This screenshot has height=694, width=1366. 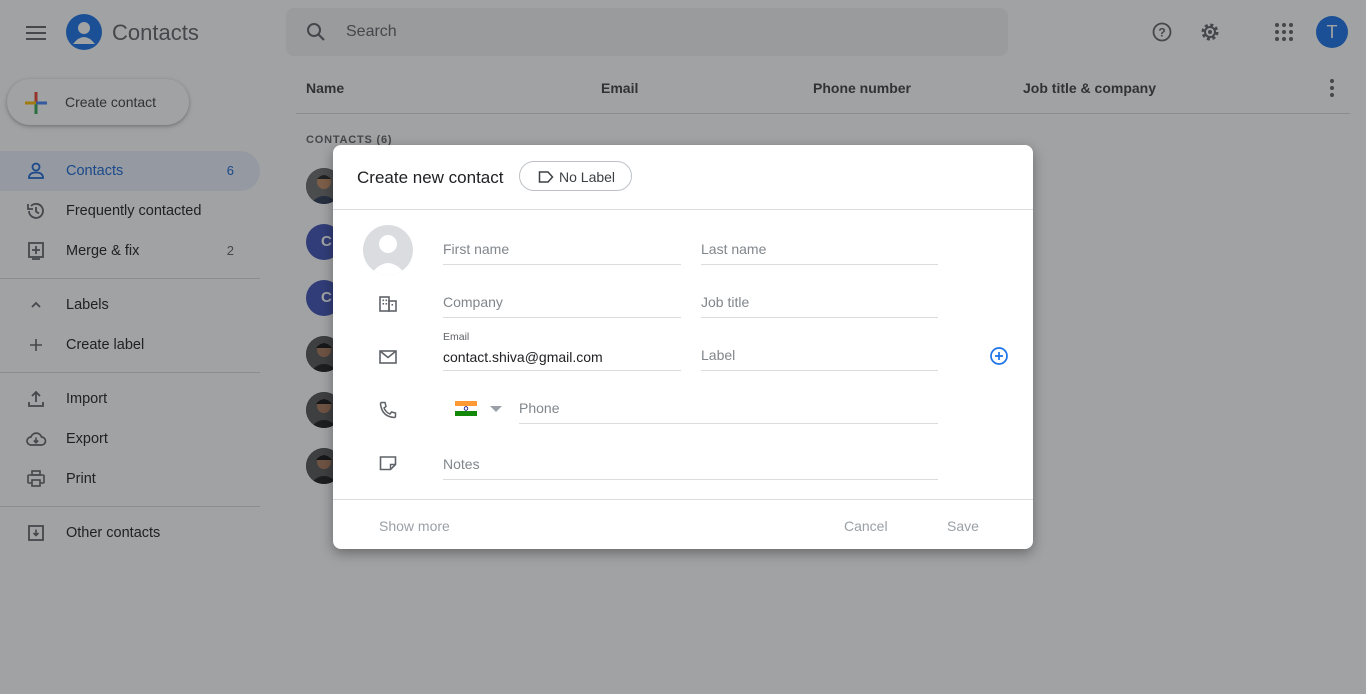 I want to click on company-building-icon, so click(x=388, y=304).